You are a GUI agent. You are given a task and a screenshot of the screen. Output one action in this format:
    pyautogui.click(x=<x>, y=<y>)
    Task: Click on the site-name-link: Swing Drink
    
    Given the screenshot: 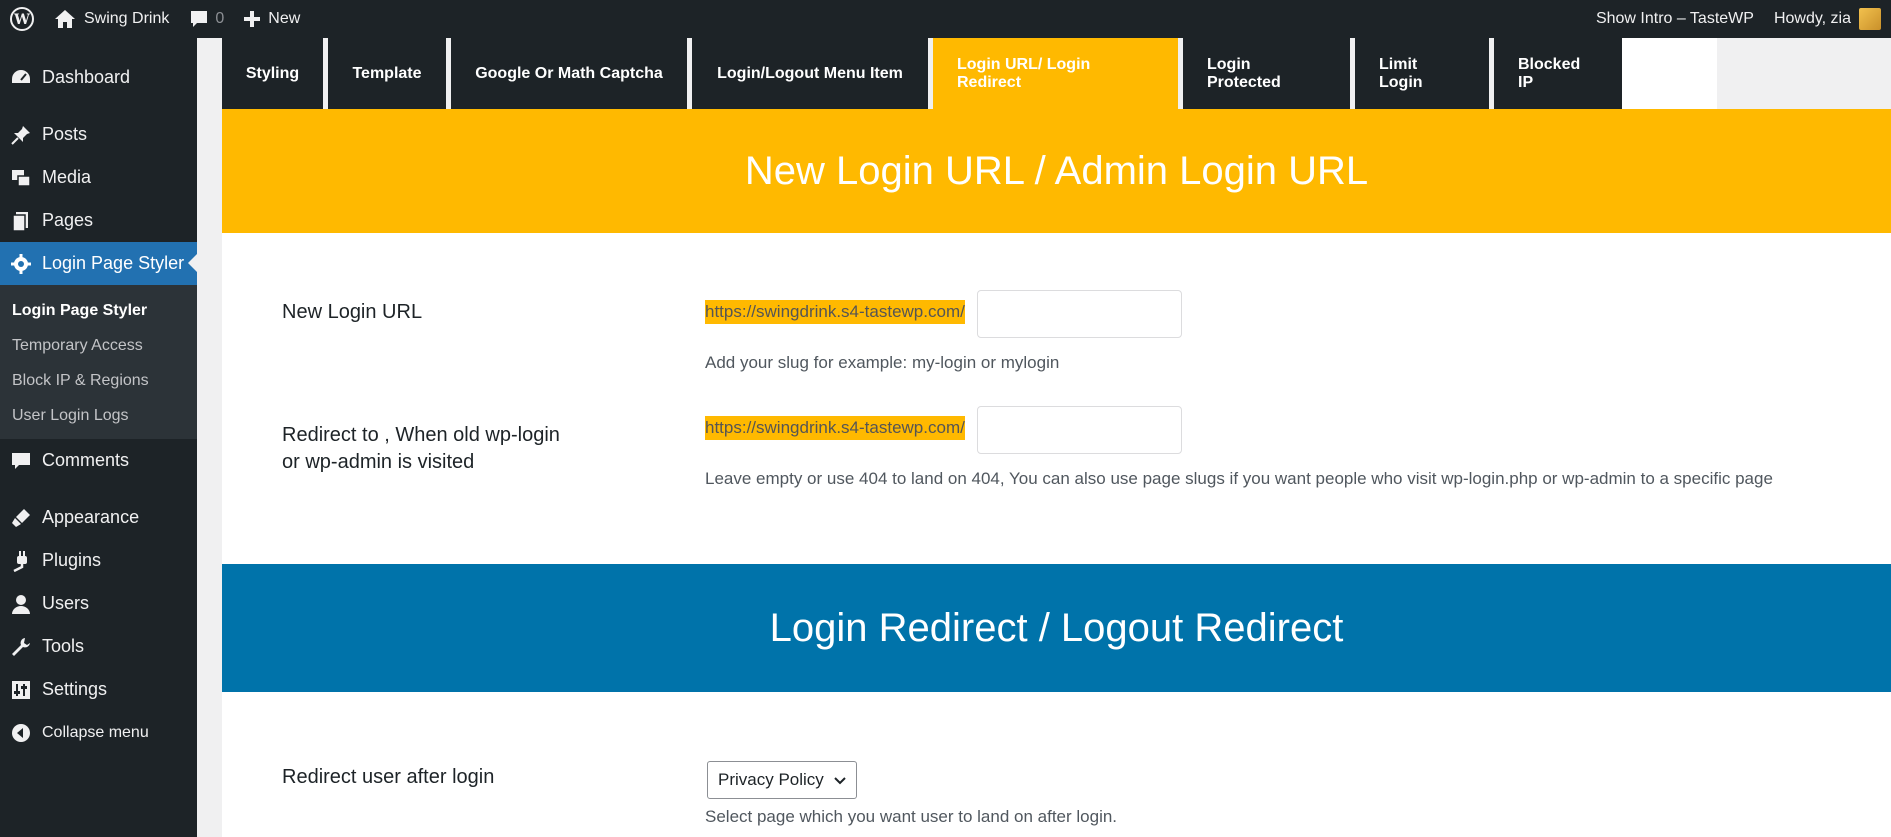 What is the action you would take?
    pyautogui.click(x=111, y=19)
    